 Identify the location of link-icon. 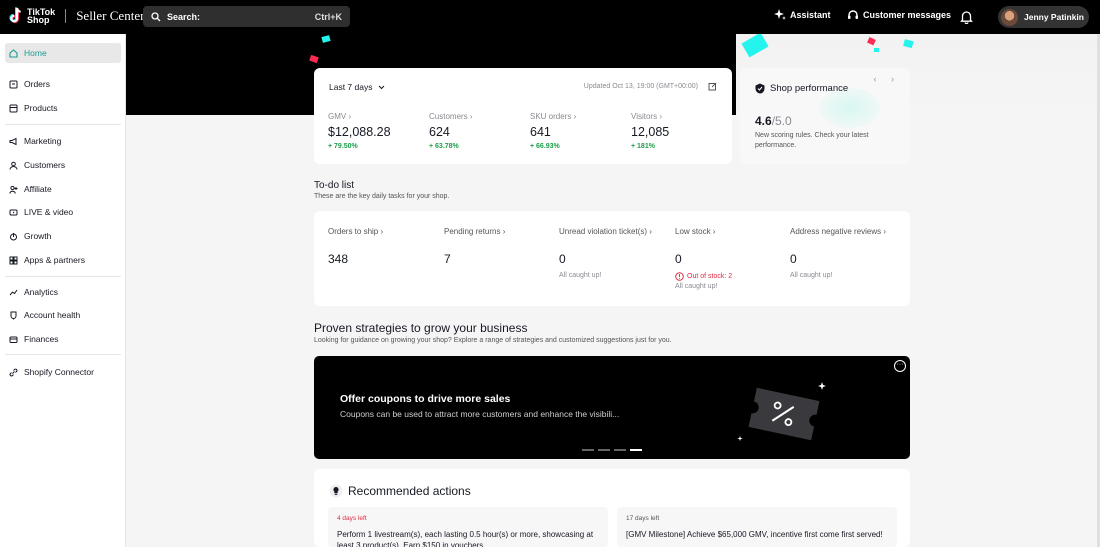
(13, 372).